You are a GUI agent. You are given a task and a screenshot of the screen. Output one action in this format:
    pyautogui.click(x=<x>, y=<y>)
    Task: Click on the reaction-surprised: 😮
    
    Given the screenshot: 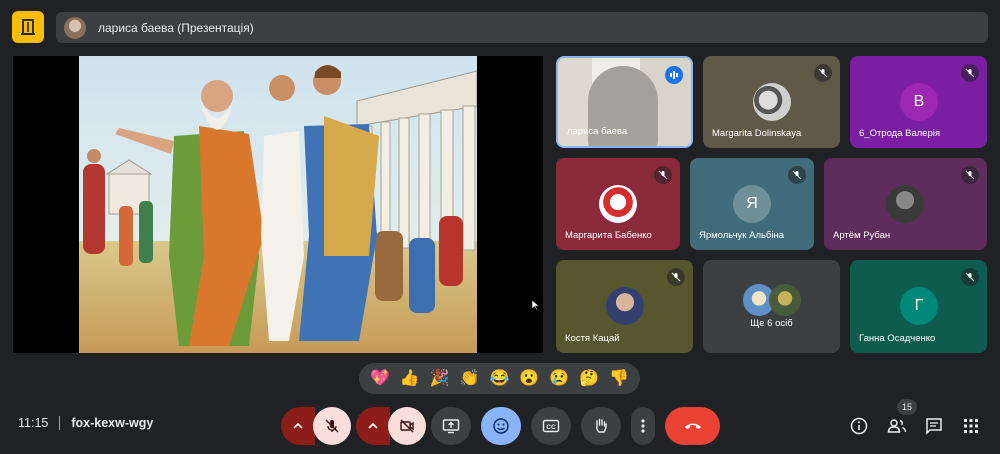 What is the action you would take?
    pyautogui.click(x=529, y=378)
    